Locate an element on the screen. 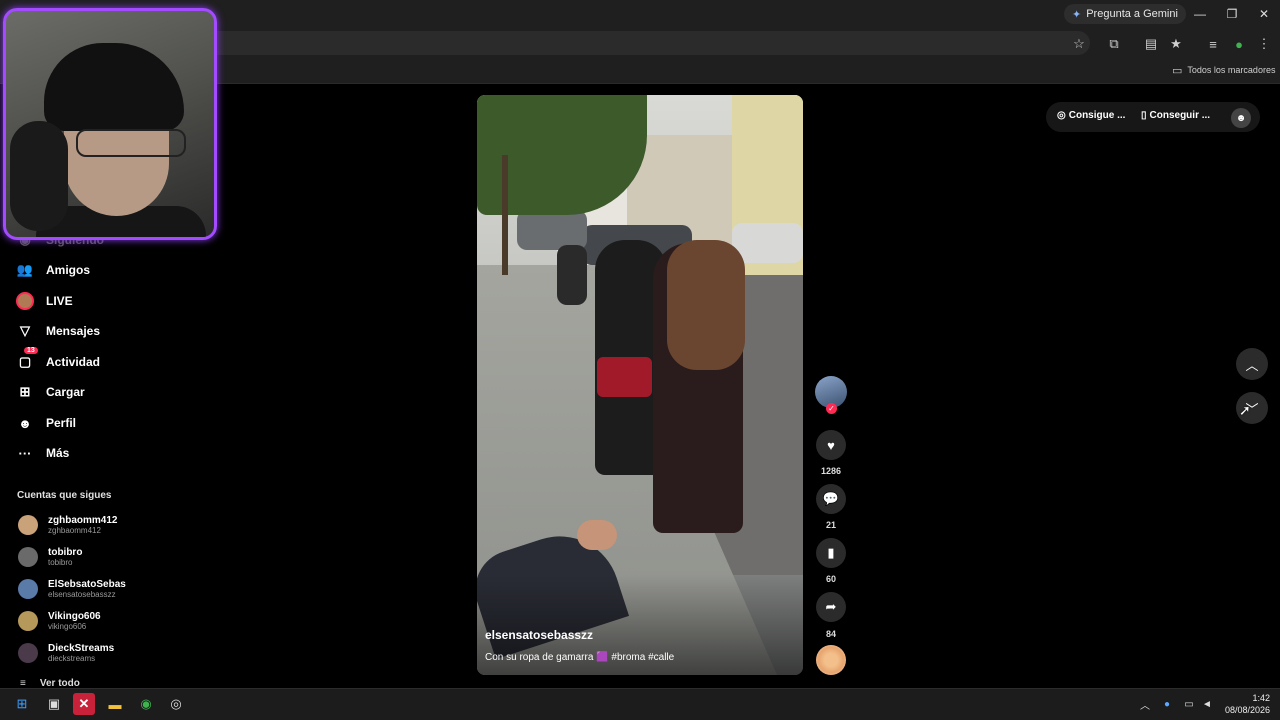  gemini-button: ✦ Pregunta a Gemini is located at coordinates (1125, 14).